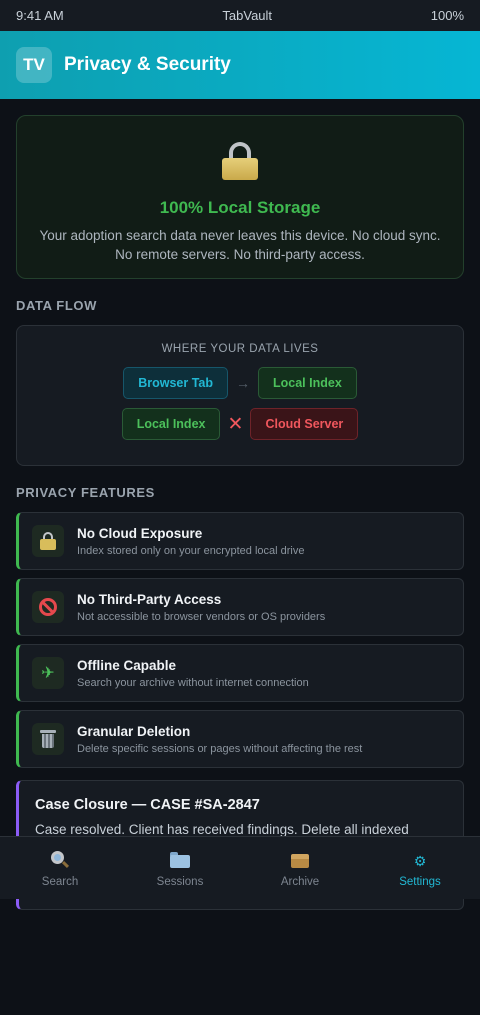  Describe the element at coordinates (300, 861) in the screenshot. I see `archive-box-icon` at that location.